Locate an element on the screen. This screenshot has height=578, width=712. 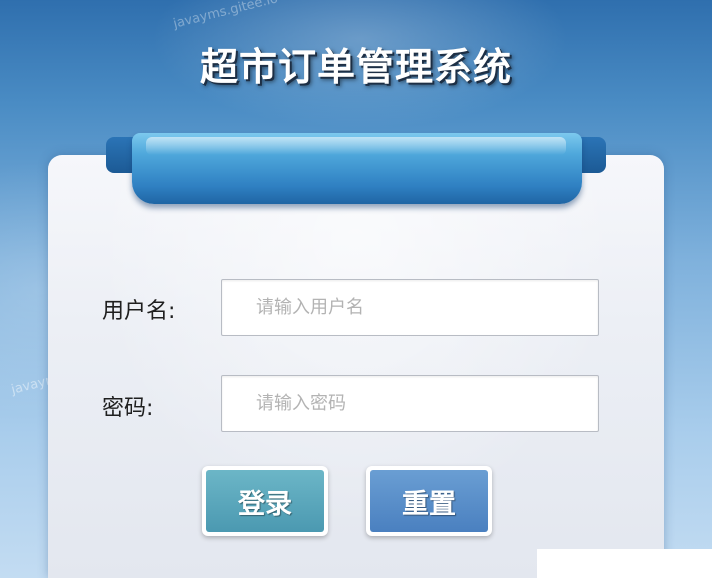
reset-button: 重置 is located at coordinates (429, 501).